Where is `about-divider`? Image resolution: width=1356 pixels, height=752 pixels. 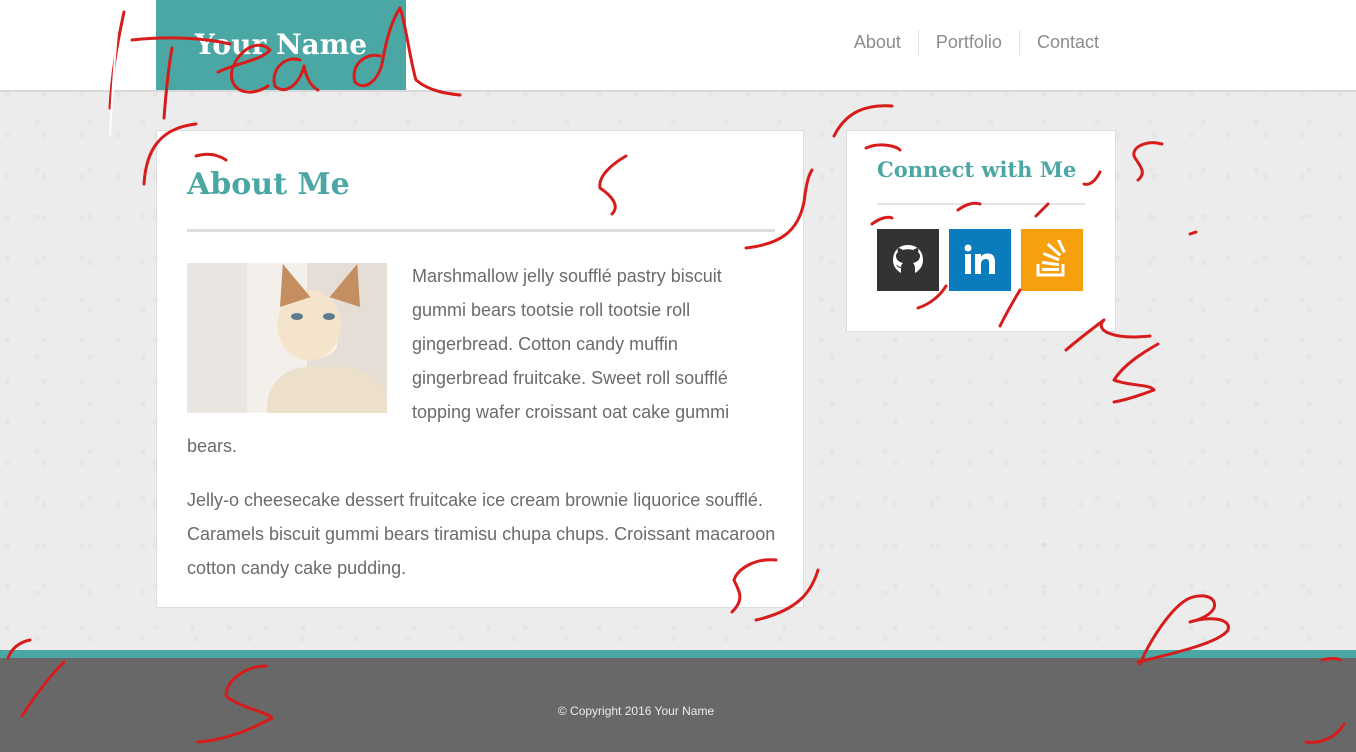
about-divider is located at coordinates (481, 230).